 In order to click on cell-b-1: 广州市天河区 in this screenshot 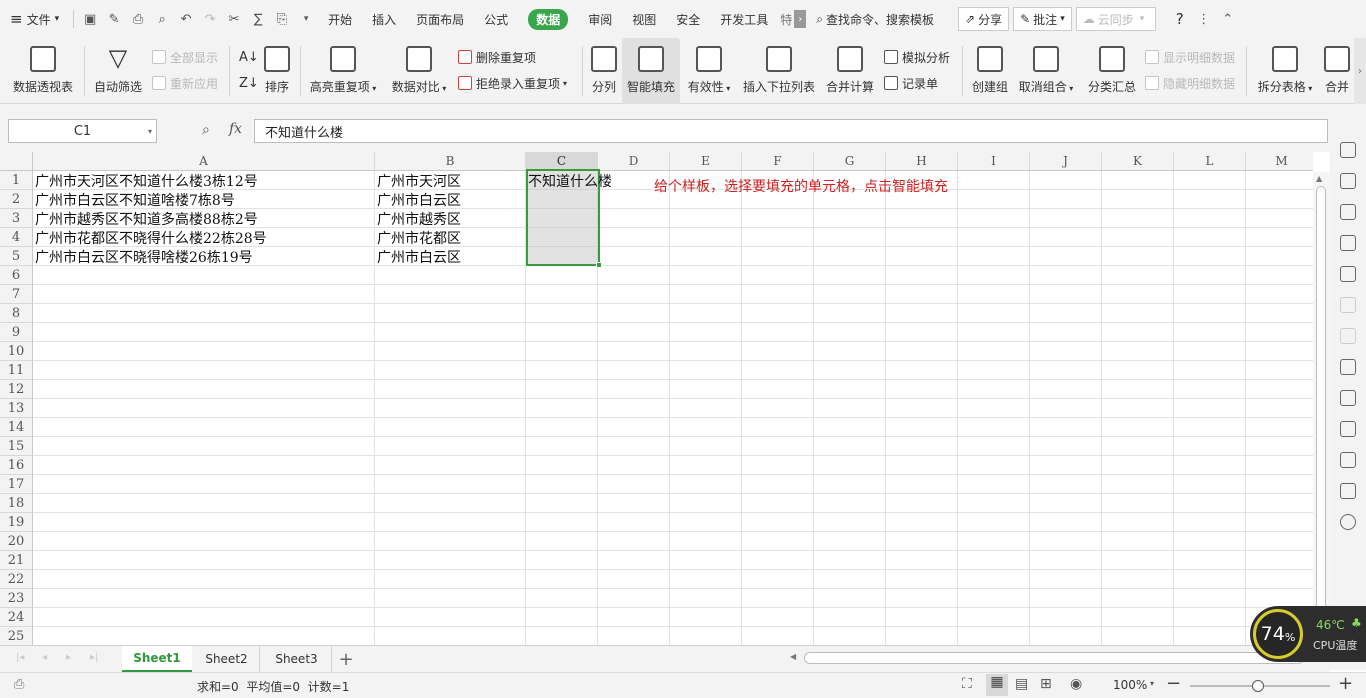, I will do `click(418, 180)`.